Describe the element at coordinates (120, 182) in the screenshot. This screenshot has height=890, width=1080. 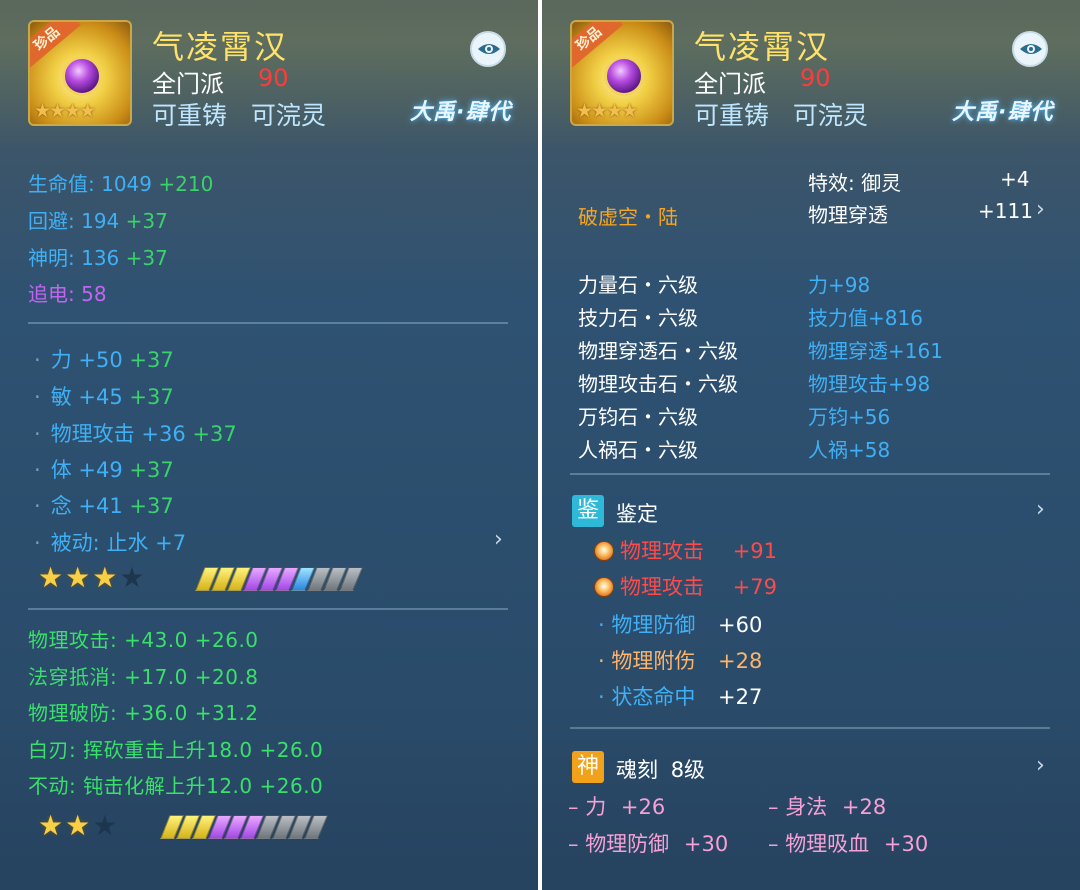
I see `stat-row-hp: 生命值: 1049 +210` at that location.